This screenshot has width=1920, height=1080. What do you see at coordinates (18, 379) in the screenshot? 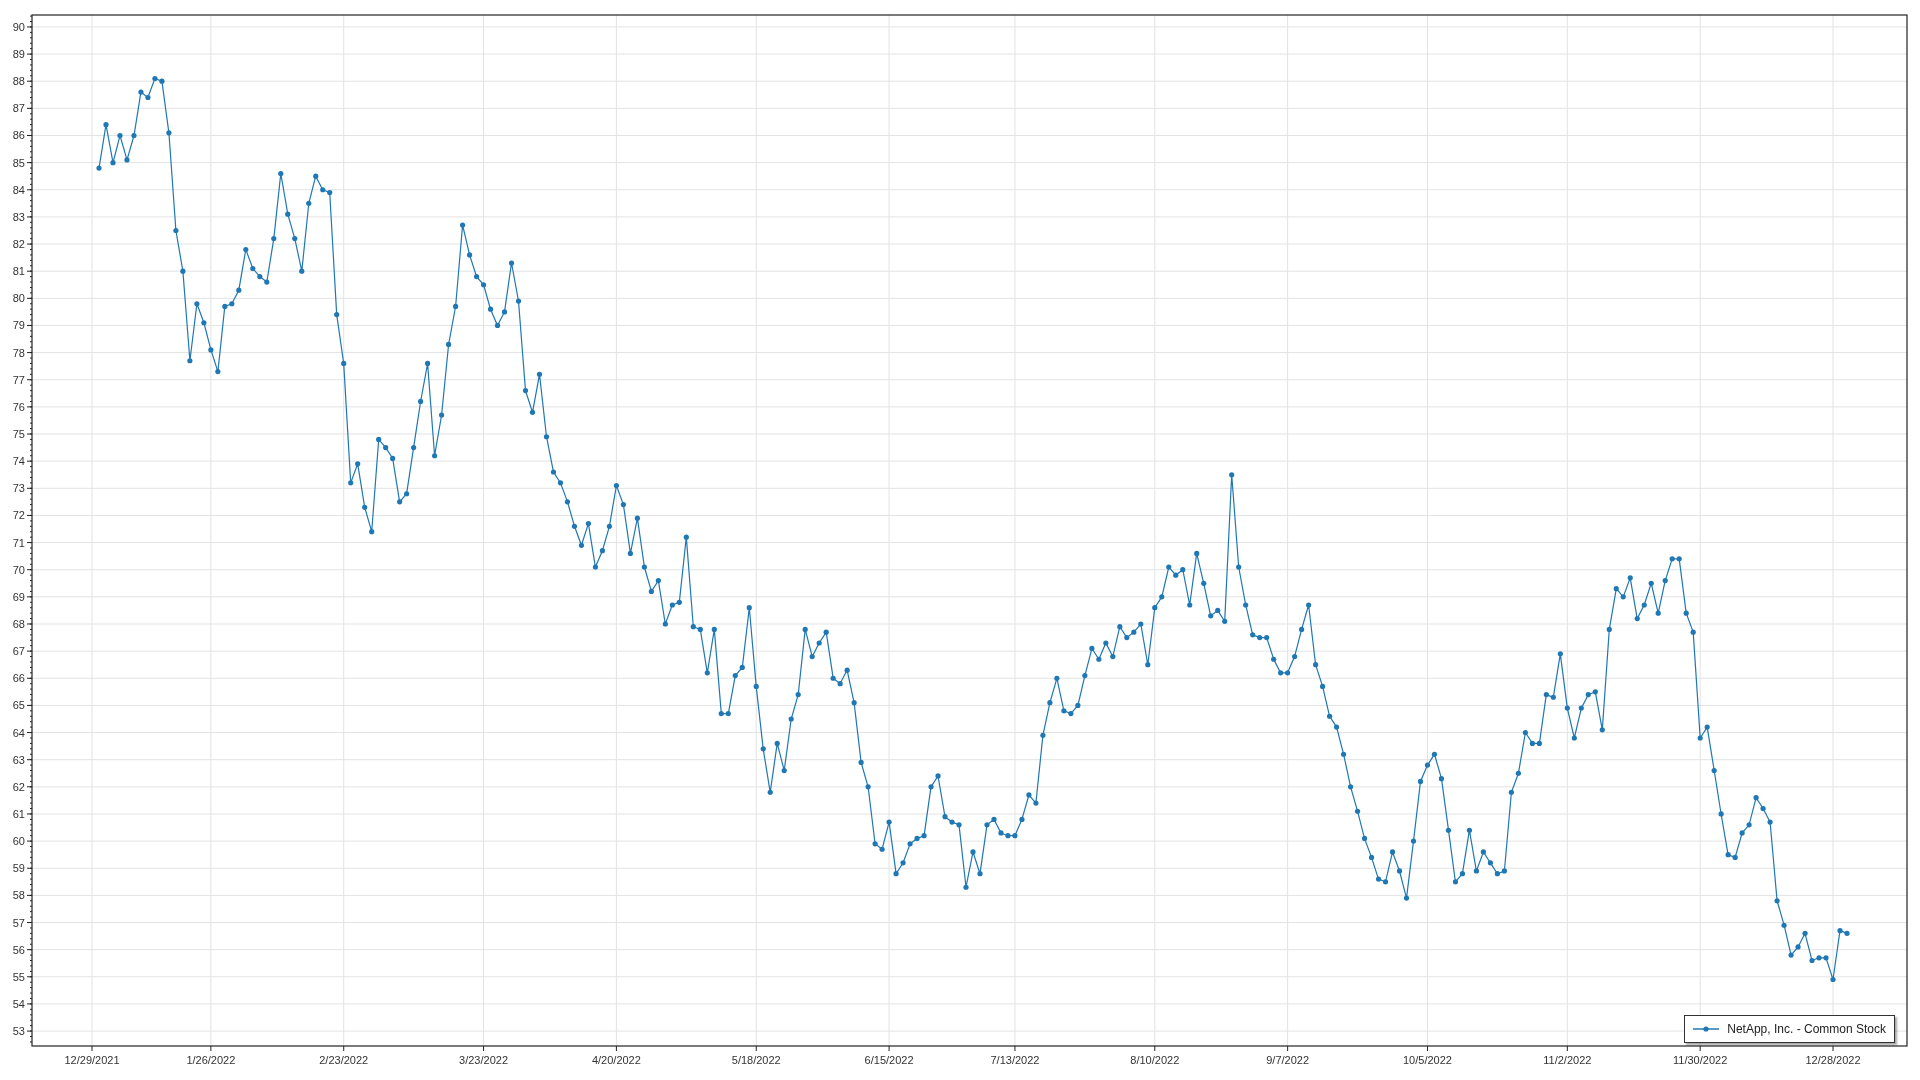
I see `y-tick-label: 77` at bounding box center [18, 379].